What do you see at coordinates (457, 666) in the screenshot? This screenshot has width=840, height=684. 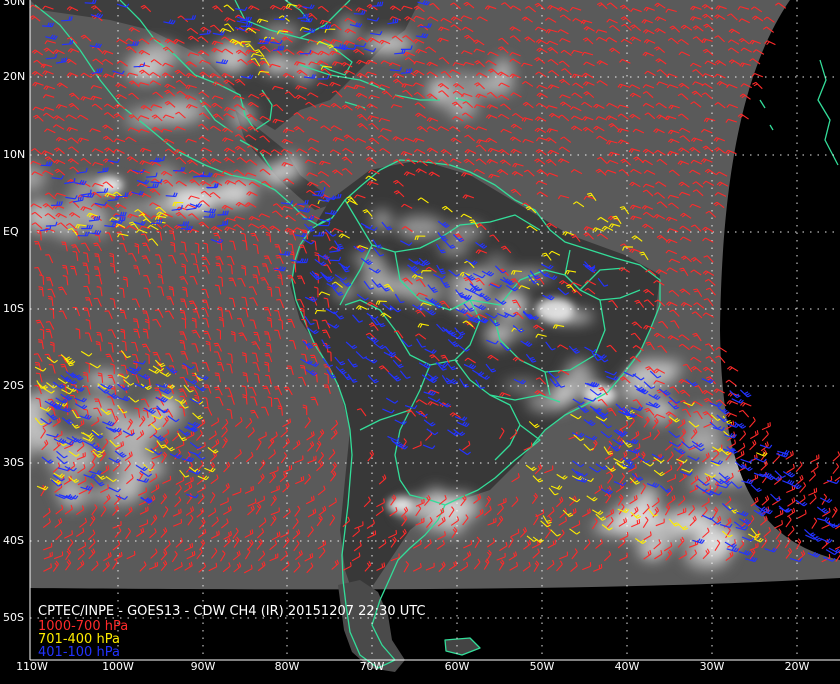 I see `lon-label-60w: 60W` at bounding box center [457, 666].